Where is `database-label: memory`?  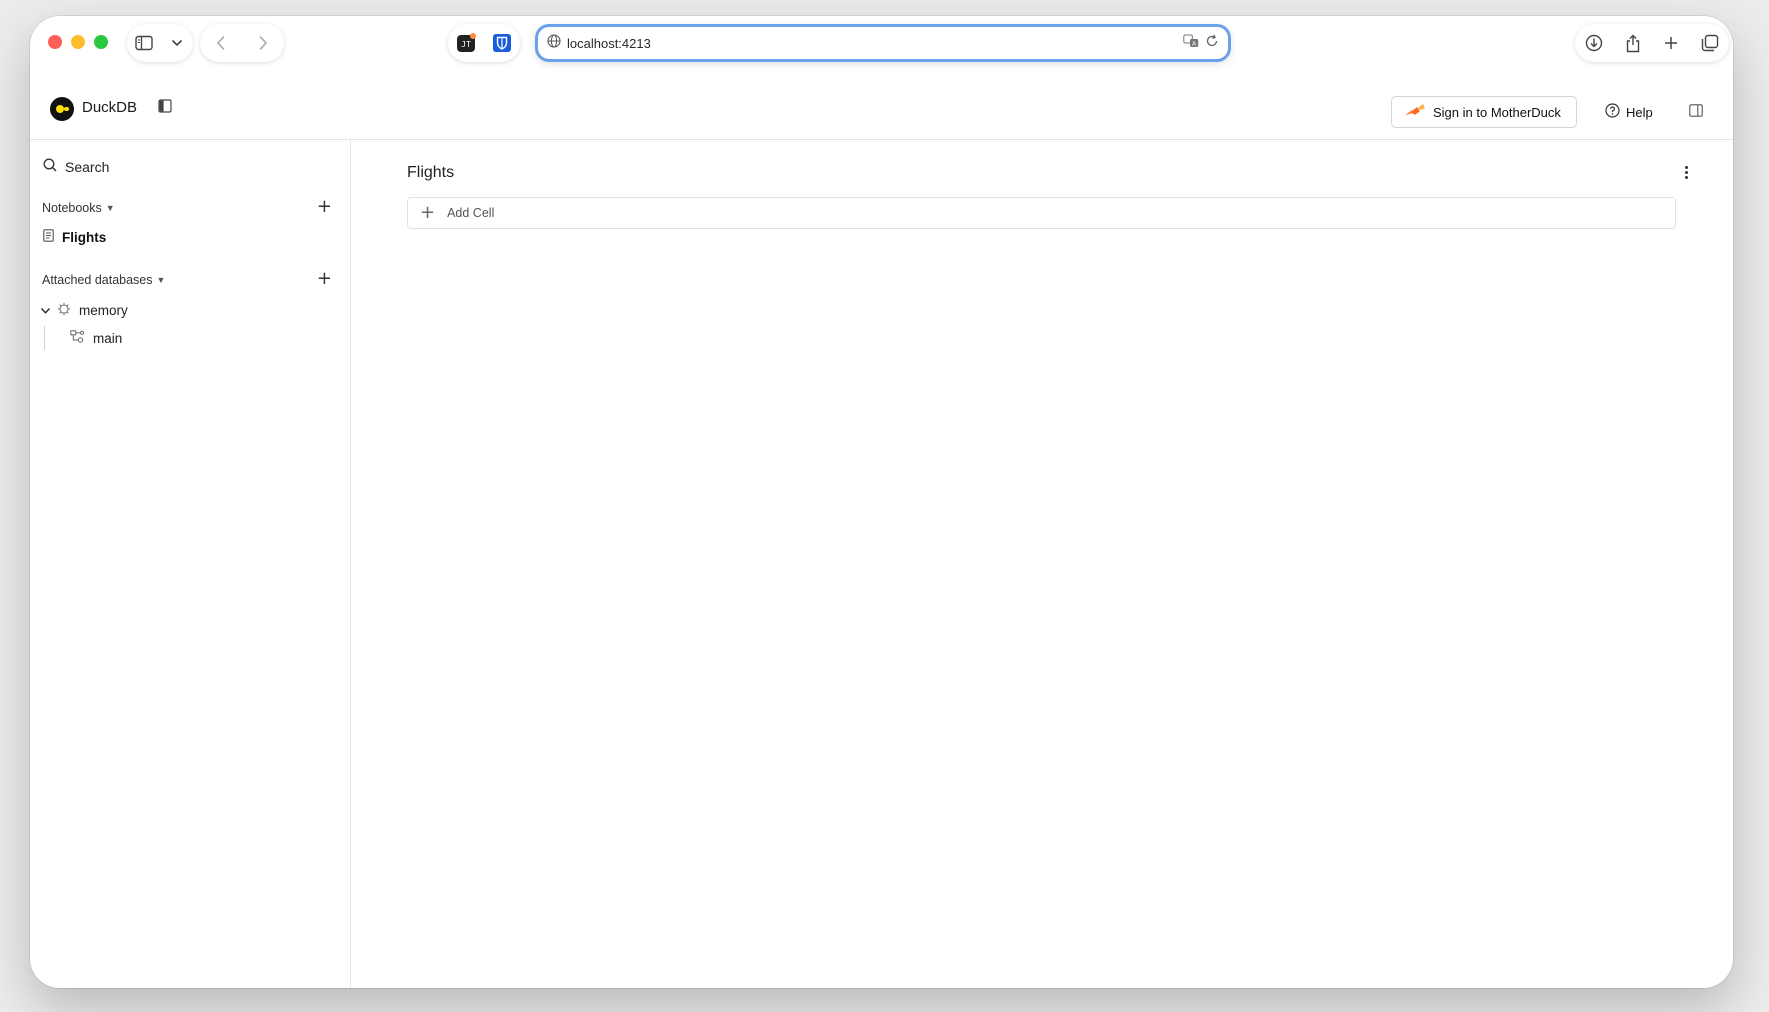
database-label: memory is located at coordinates (103, 310).